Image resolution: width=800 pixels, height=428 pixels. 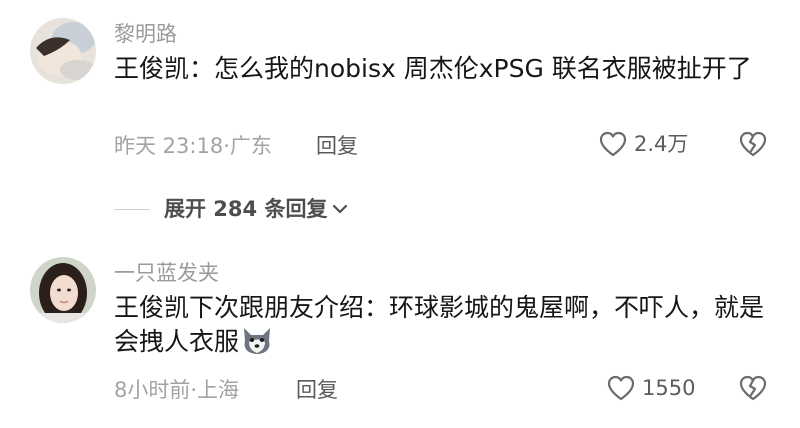 I want to click on comment-text: 王俊凯：怎么我的nobisx 周杰伦xPSG 联名衣服被扯开了, so click(x=433, y=68).